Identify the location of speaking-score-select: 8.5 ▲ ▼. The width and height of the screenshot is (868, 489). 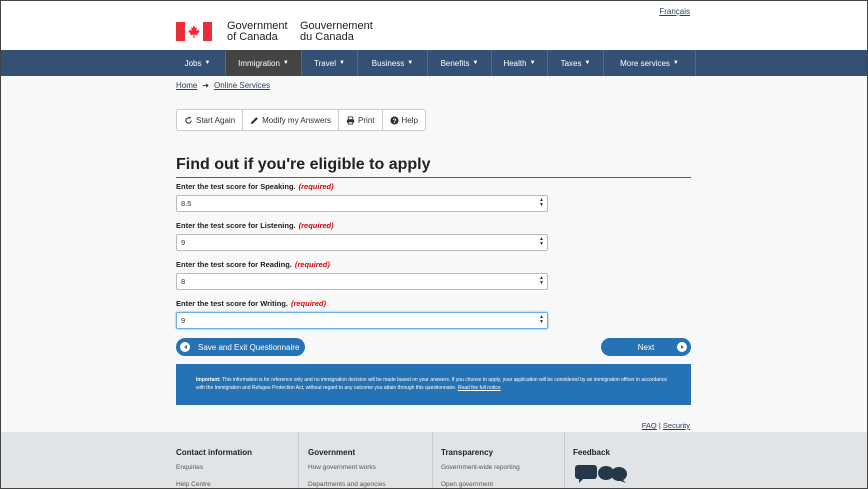
(362, 203).